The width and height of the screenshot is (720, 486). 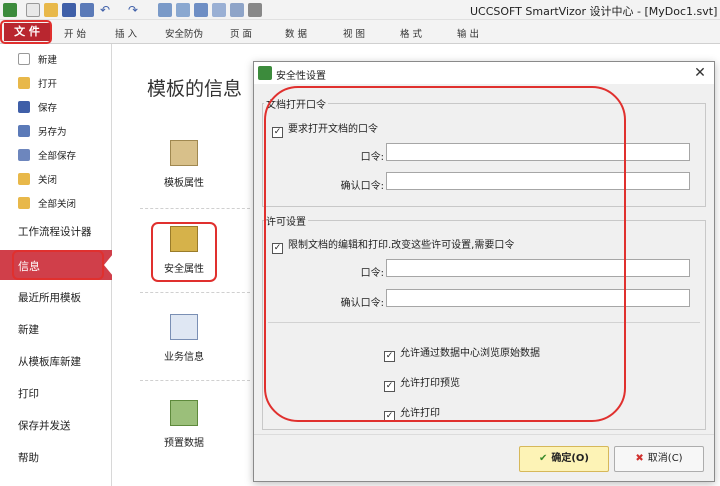 What do you see at coordinates (184, 357) in the screenshot?
I see `business-info-label: 业务信息` at bounding box center [184, 357].